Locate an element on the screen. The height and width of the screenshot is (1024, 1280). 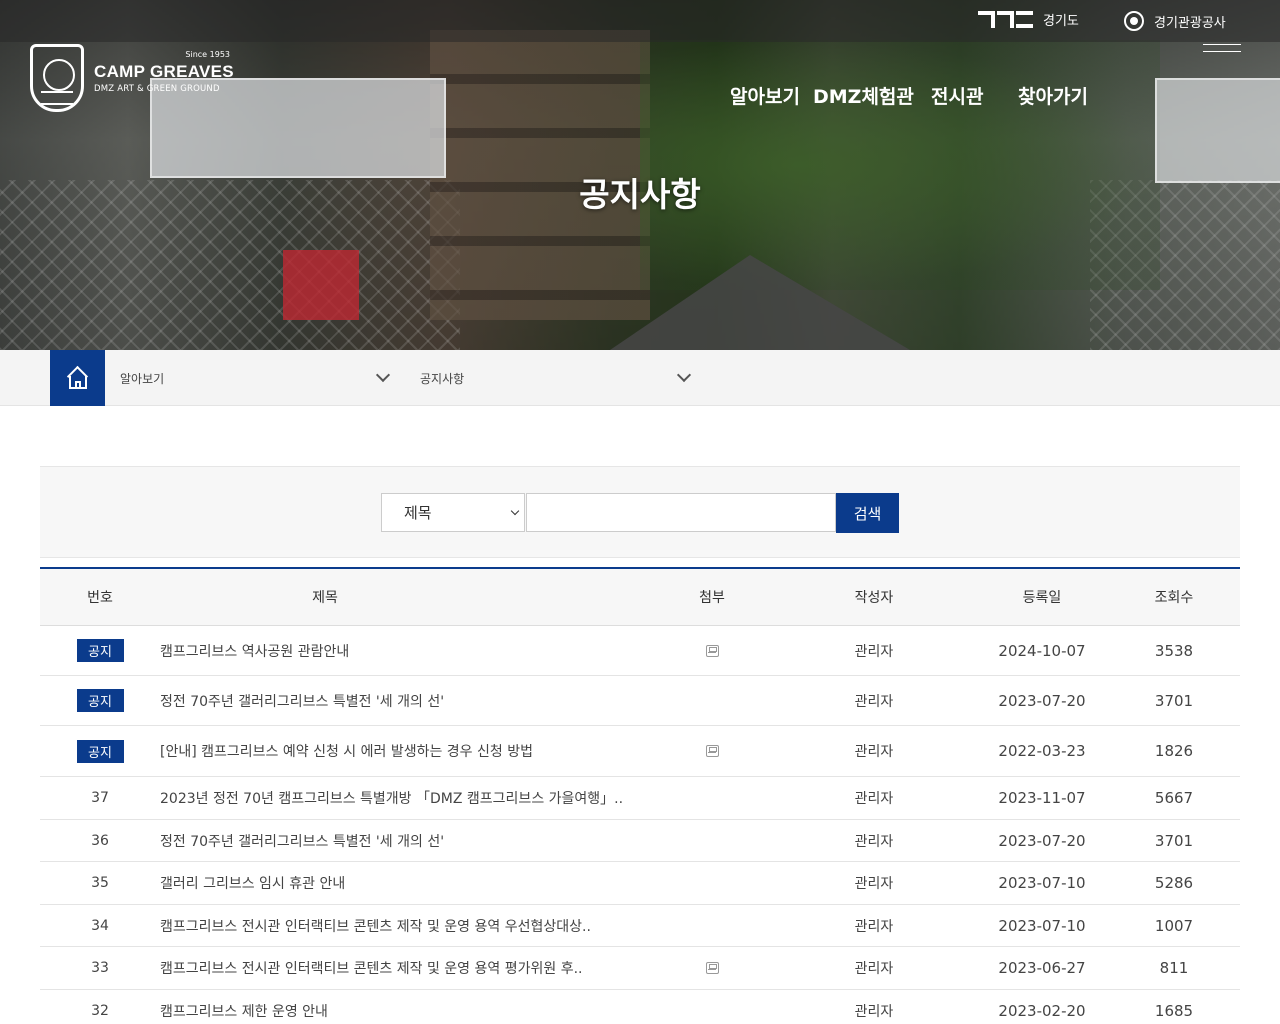
table-row: 공지 캠프그리브스 역사공원 관람안내 관리자 2024-10-07 3538 is located at coordinates (640, 651).